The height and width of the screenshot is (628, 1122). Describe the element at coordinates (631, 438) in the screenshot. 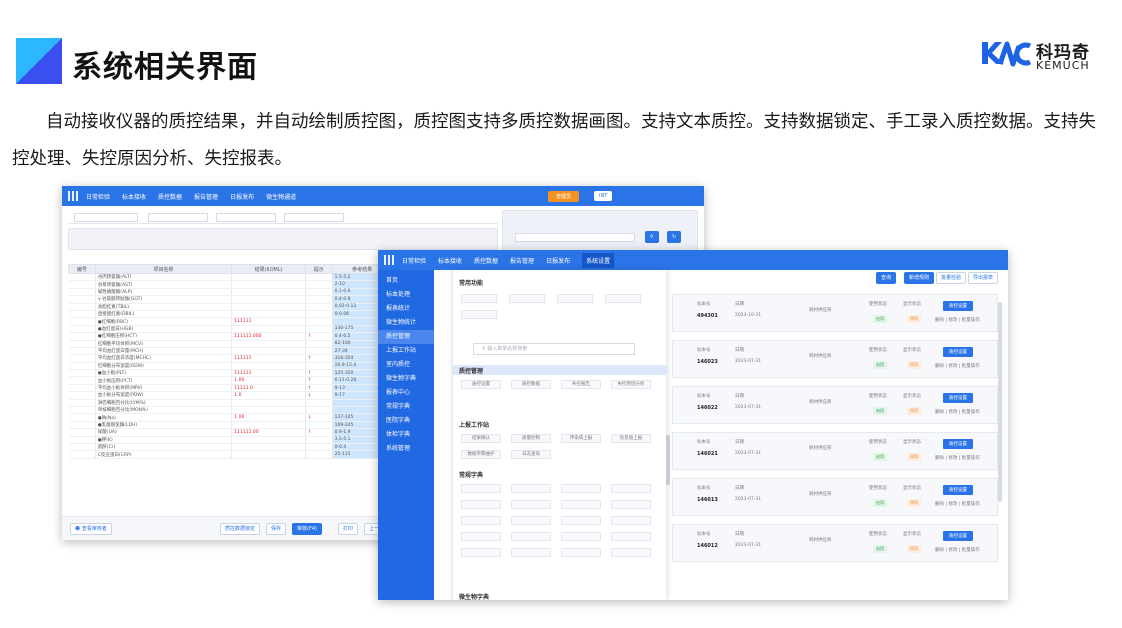

I see `report-menu-item: 危急值上报` at that location.